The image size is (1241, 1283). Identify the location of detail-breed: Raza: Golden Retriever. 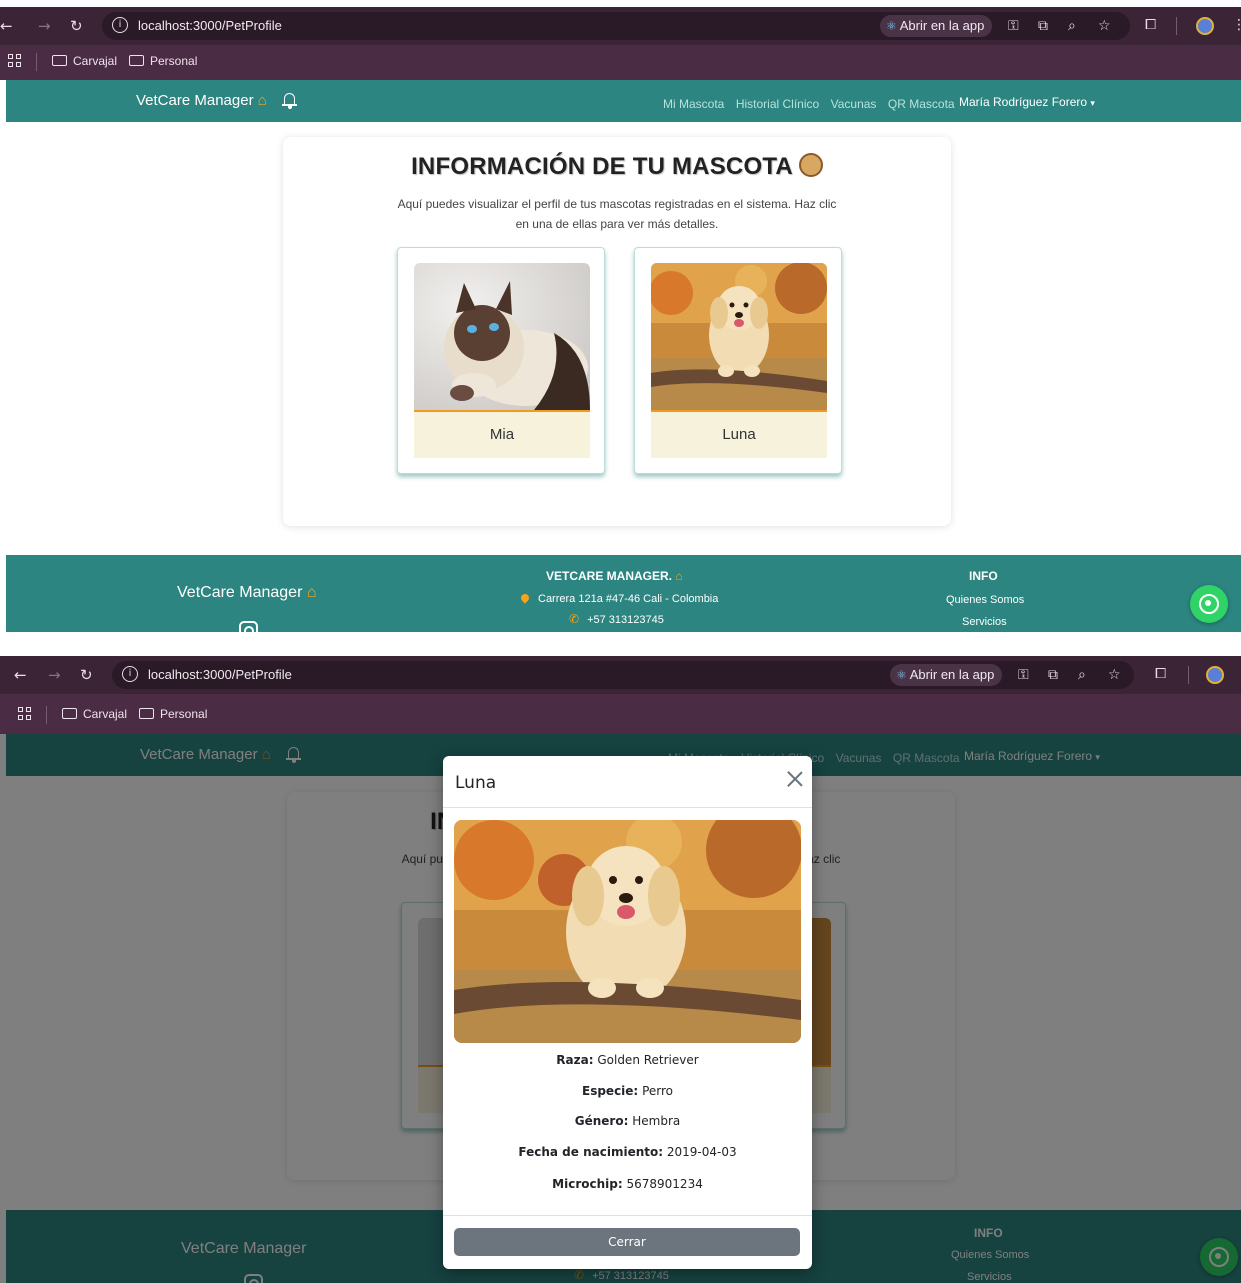
(627, 1060).